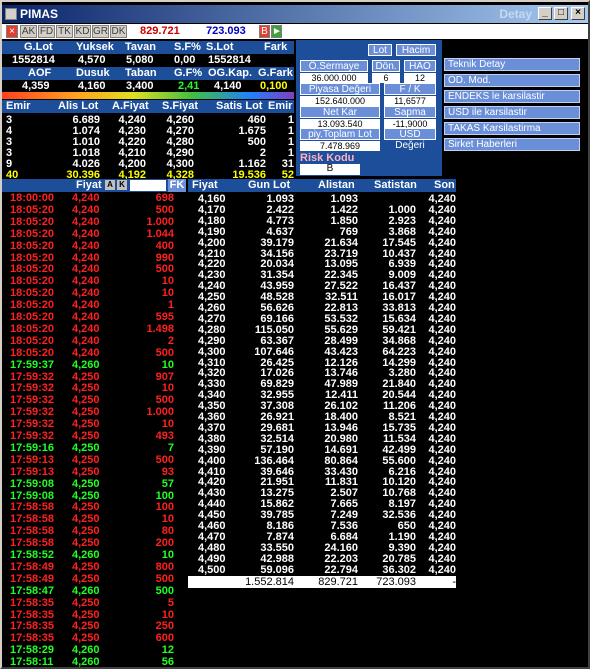 The width and height of the screenshot is (590, 669). What do you see at coordinates (94, 662) in the screenshot?
I see `trade-row: 17:58:11 4,260 56` at bounding box center [94, 662].